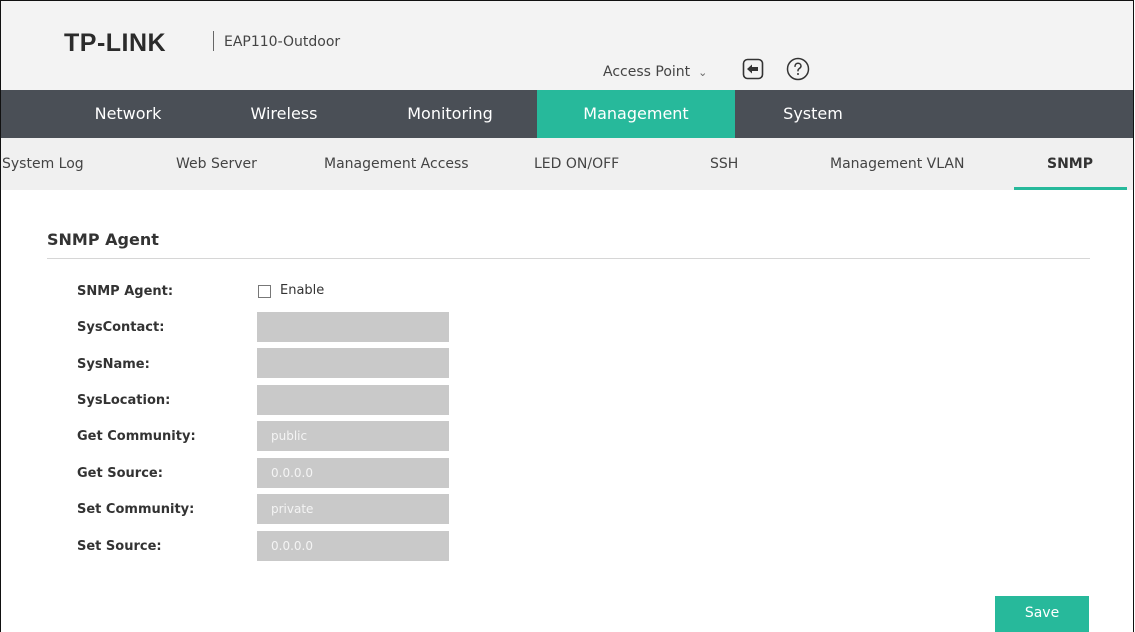  Describe the element at coordinates (396, 164) in the screenshot. I see `subtab-management-access: Management Access` at that location.